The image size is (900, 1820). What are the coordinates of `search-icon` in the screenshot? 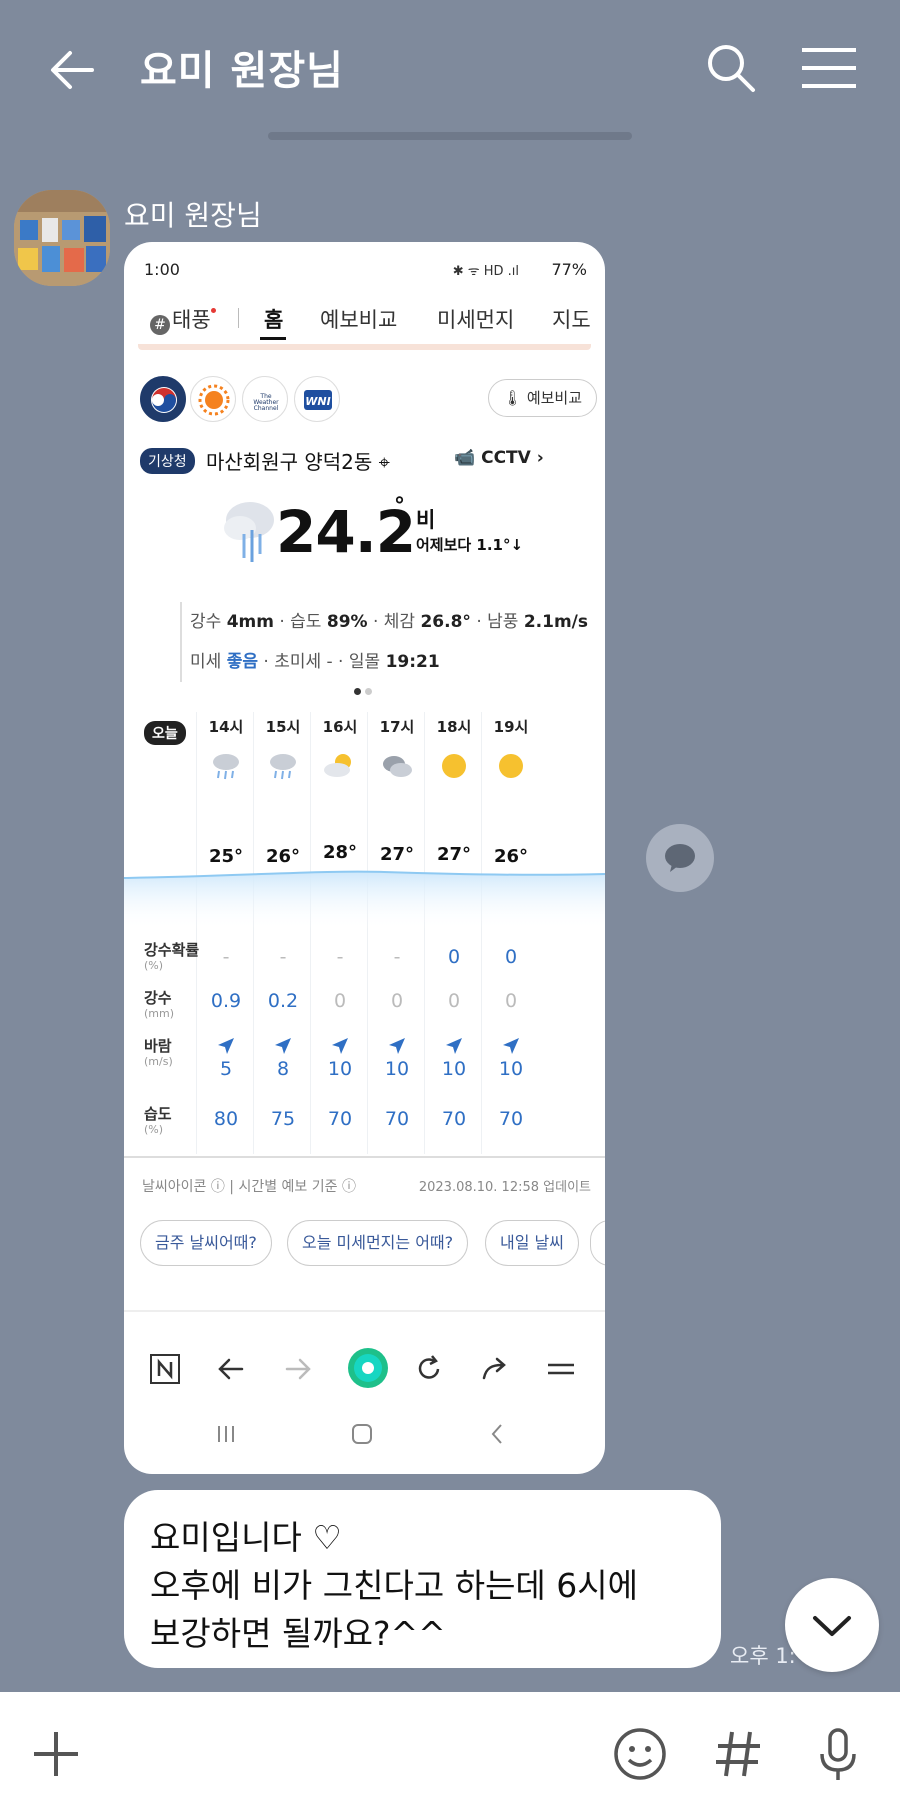 It's located at (731, 68).